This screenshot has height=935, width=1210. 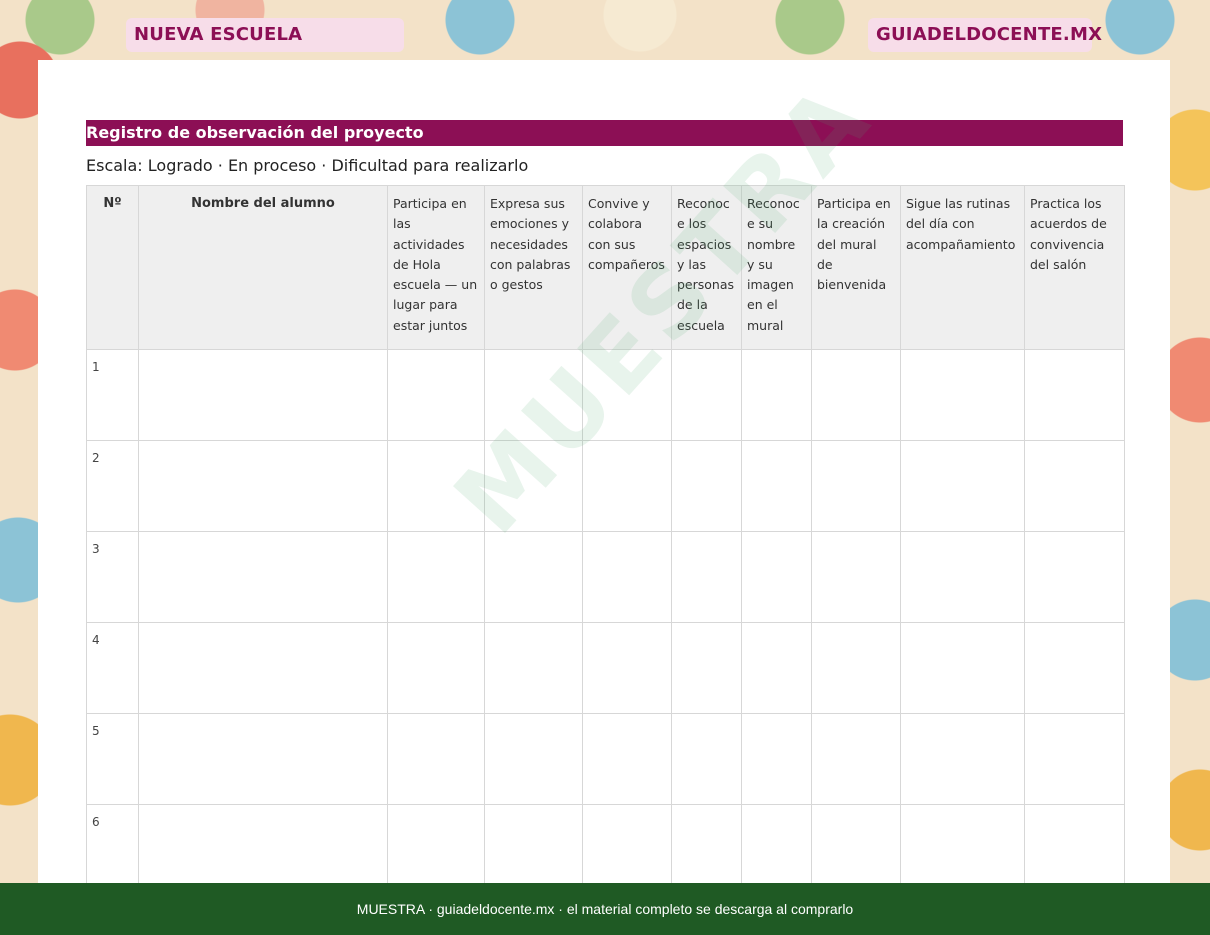 I want to click on row-number: 3, so click(x=112, y=577).